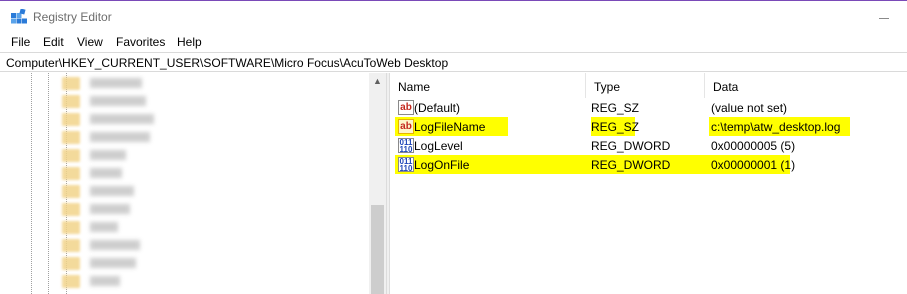 The image size is (907, 294). What do you see at coordinates (377, 81) in the screenshot?
I see `scroll-up-arrow-icon: ▲` at bounding box center [377, 81].